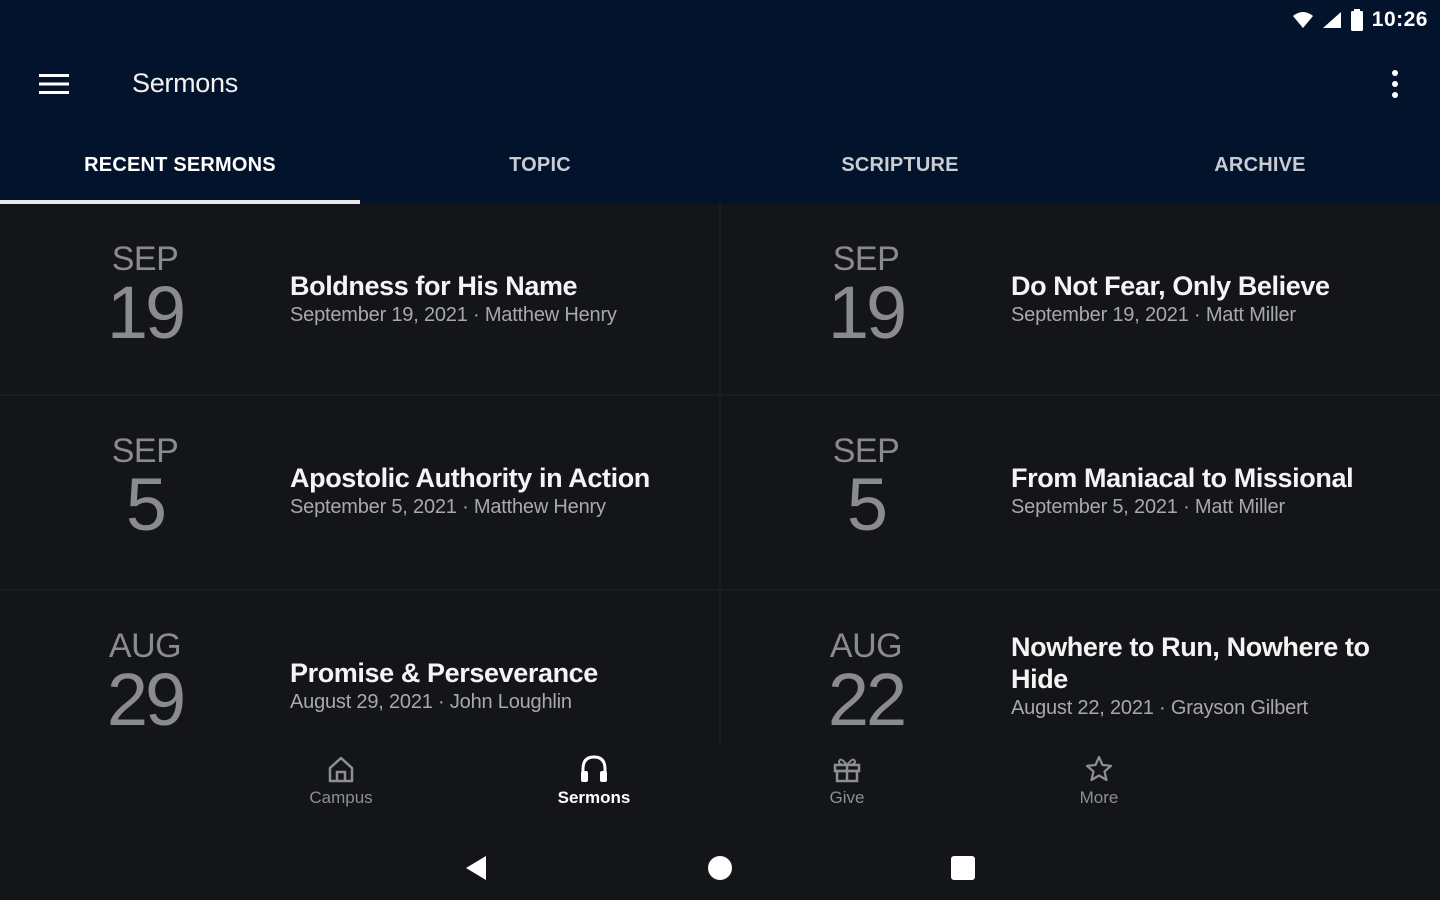  What do you see at coordinates (1159, 708) in the screenshot?
I see `sermon-meta: August 22, 2021 · Grayson Gilbert` at bounding box center [1159, 708].